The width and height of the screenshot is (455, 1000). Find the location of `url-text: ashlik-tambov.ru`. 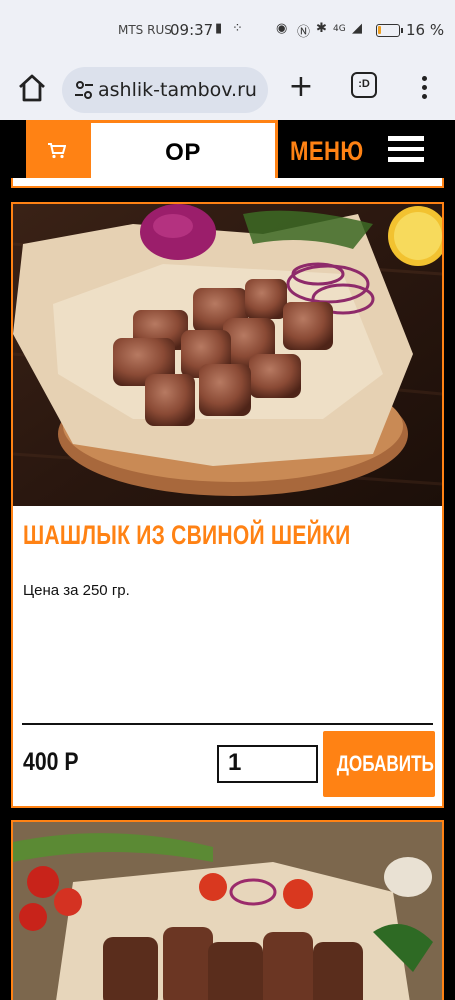

url-text: ashlik-tambov.ru is located at coordinates (177, 90).